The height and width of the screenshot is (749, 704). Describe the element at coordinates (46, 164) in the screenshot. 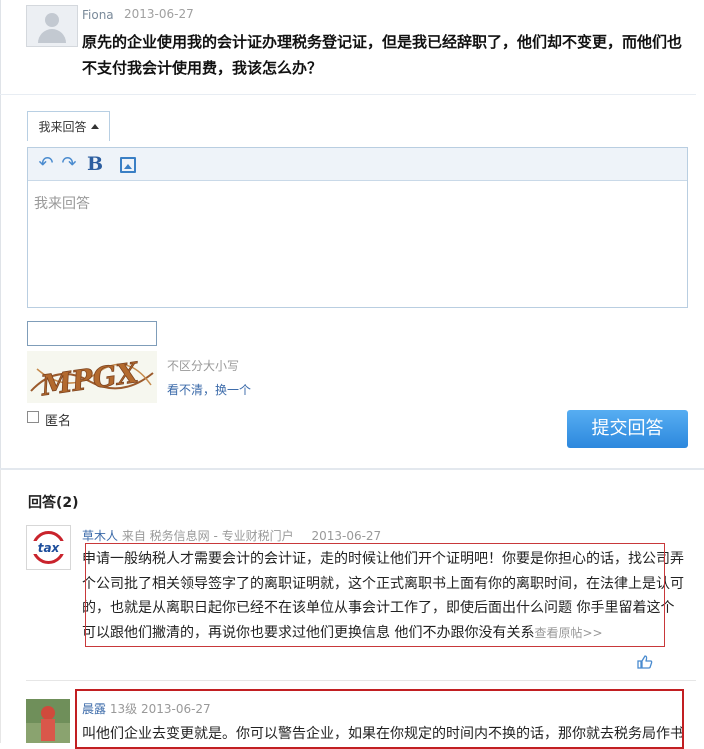

I see `undo-icon: ↶` at that location.